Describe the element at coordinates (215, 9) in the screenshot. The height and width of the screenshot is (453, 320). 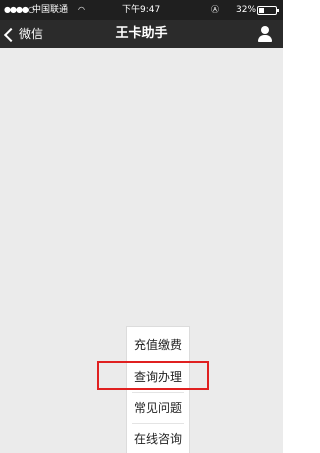
I see `rotation-lock-icon: Ⓐ` at that location.